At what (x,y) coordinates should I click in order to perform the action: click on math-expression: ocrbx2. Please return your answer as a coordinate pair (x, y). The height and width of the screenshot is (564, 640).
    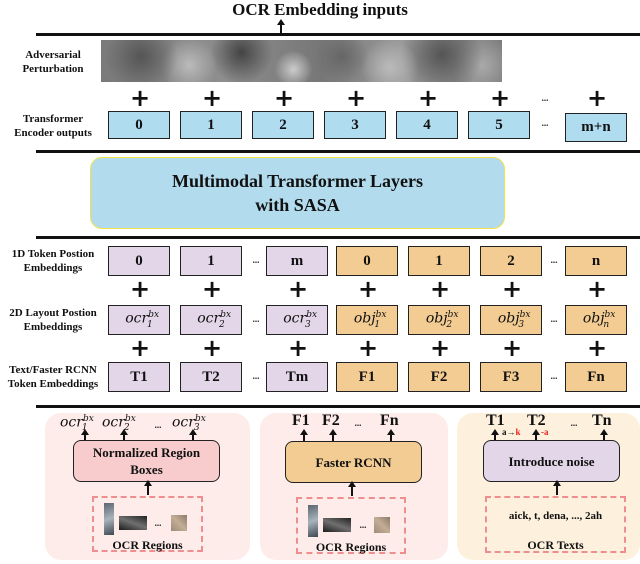
    Looking at the image, I should click on (214, 320).